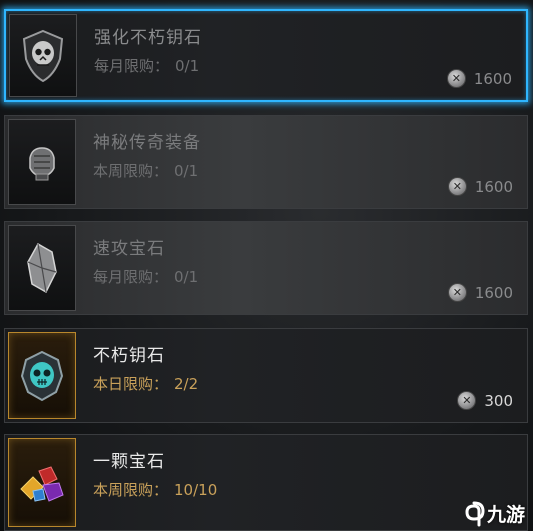  I want to click on nine-game-logo-icon, so click(475, 513).